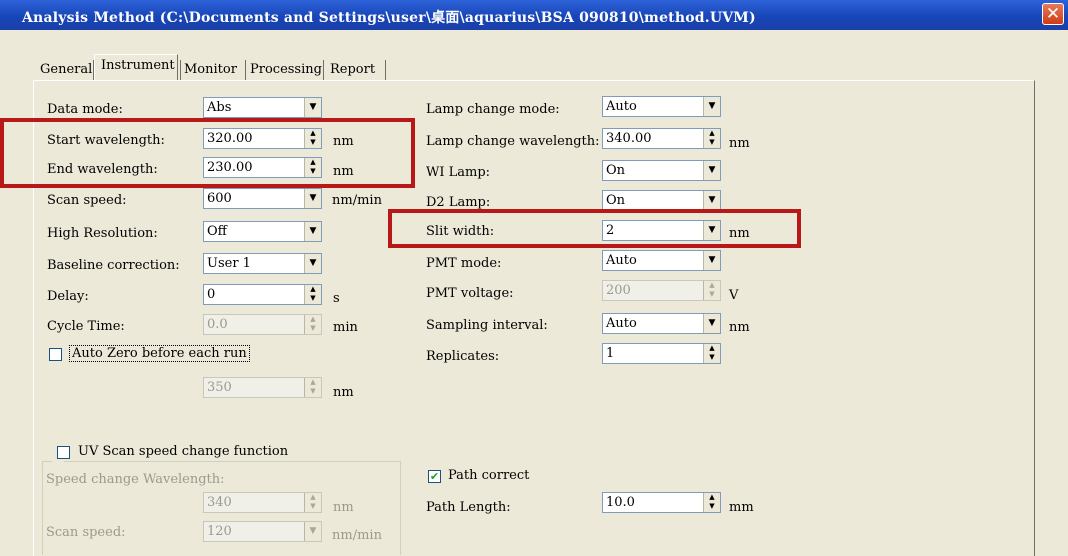  Describe the element at coordinates (85, 109) in the screenshot. I see `data-mode-label: Data mode:` at that location.